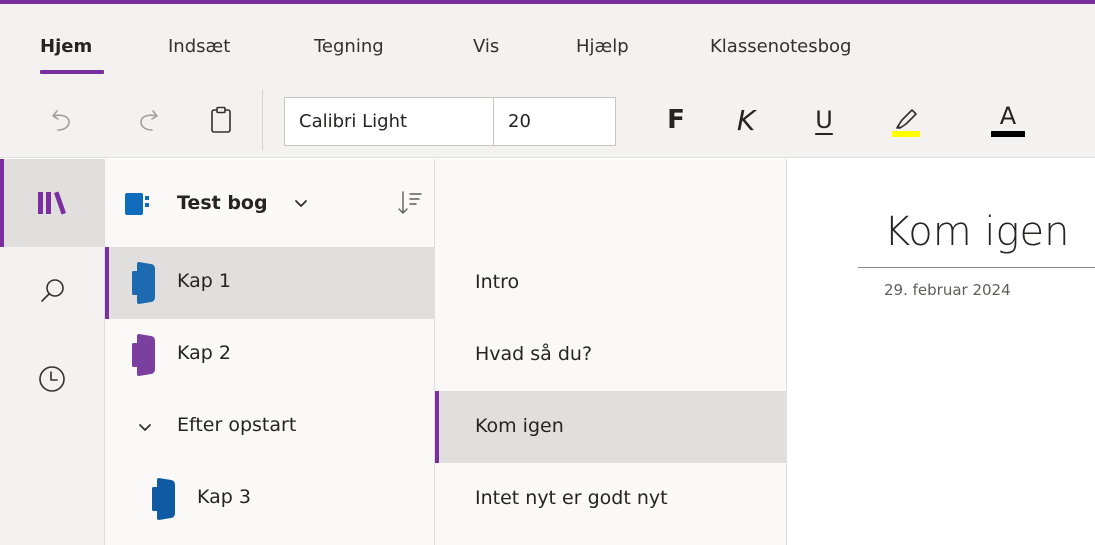 The image size is (1095, 545). Describe the element at coordinates (1008, 134) in the screenshot. I see `font-color-swatch` at that location.